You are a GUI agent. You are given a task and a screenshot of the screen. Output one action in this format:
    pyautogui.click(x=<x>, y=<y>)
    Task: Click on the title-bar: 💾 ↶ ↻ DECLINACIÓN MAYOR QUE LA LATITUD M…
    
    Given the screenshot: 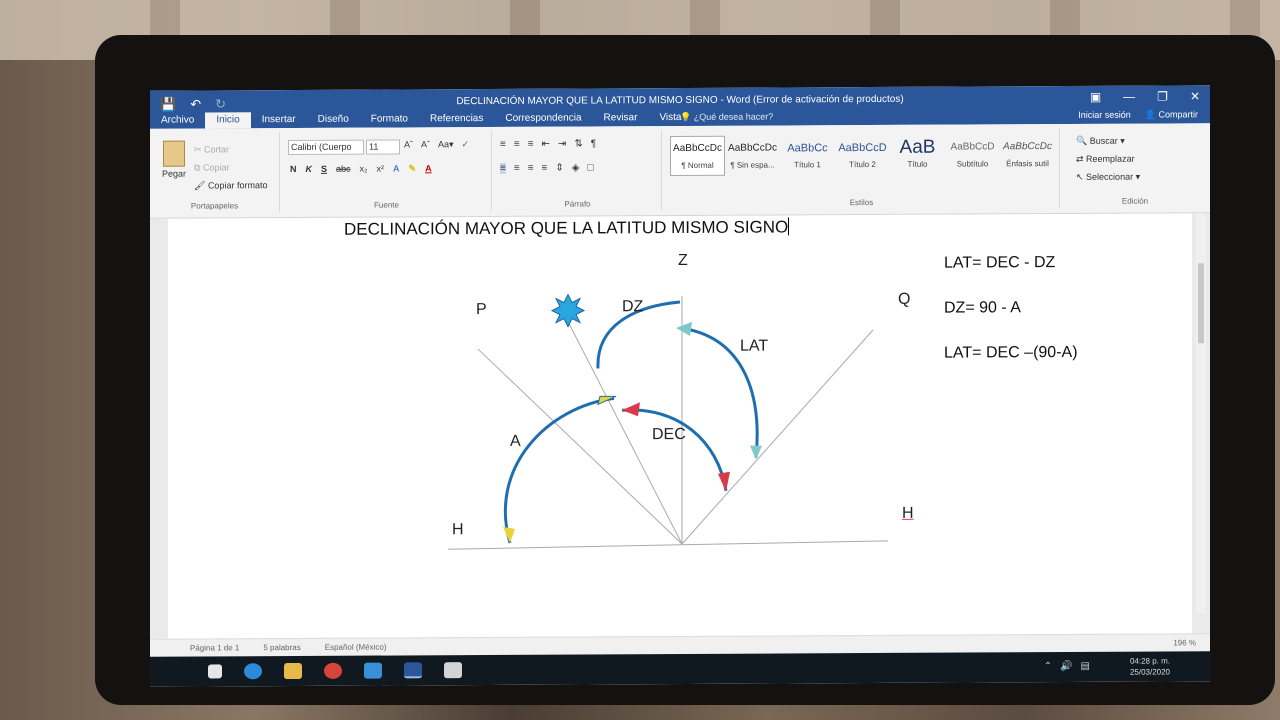 What is the action you would take?
    pyautogui.click(x=680, y=107)
    